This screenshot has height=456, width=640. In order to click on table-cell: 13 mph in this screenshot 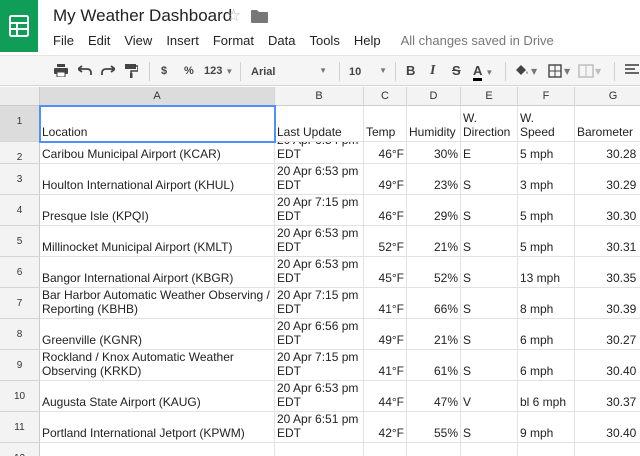, I will do `click(546, 272)`.